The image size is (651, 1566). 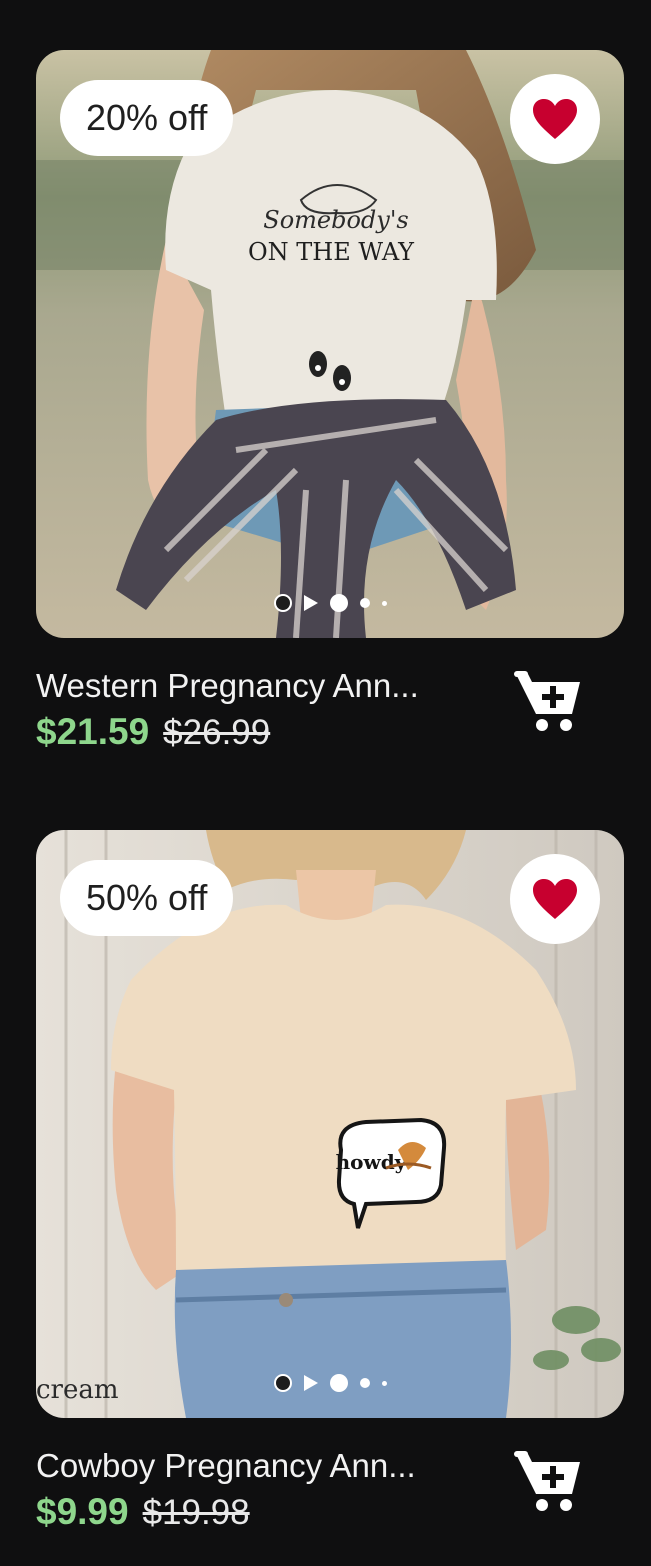 I want to click on svg-text: ON THE WAY, so click(x=331, y=252).